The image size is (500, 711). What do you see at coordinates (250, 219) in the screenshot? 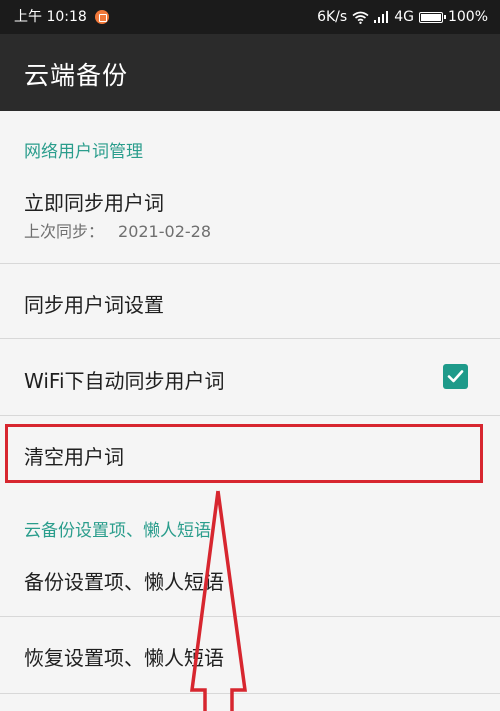
I see `sync-now-item: 立即同步用户词 上次同步： 2021-02-28` at bounding box center [250, 219].